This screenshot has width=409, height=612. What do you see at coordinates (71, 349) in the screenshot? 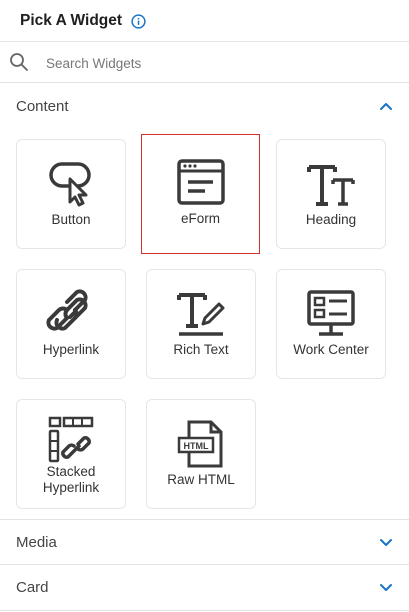
I see `widget-label: Hyperlink` at bounding box center [71, 349].